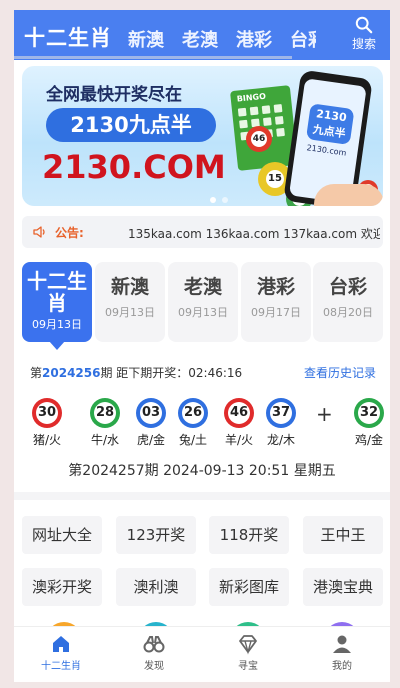 The height and width of the screenshot is (688, 400). I want to click on tab-laoao: 老澳 09月13日, so click(203, 302).